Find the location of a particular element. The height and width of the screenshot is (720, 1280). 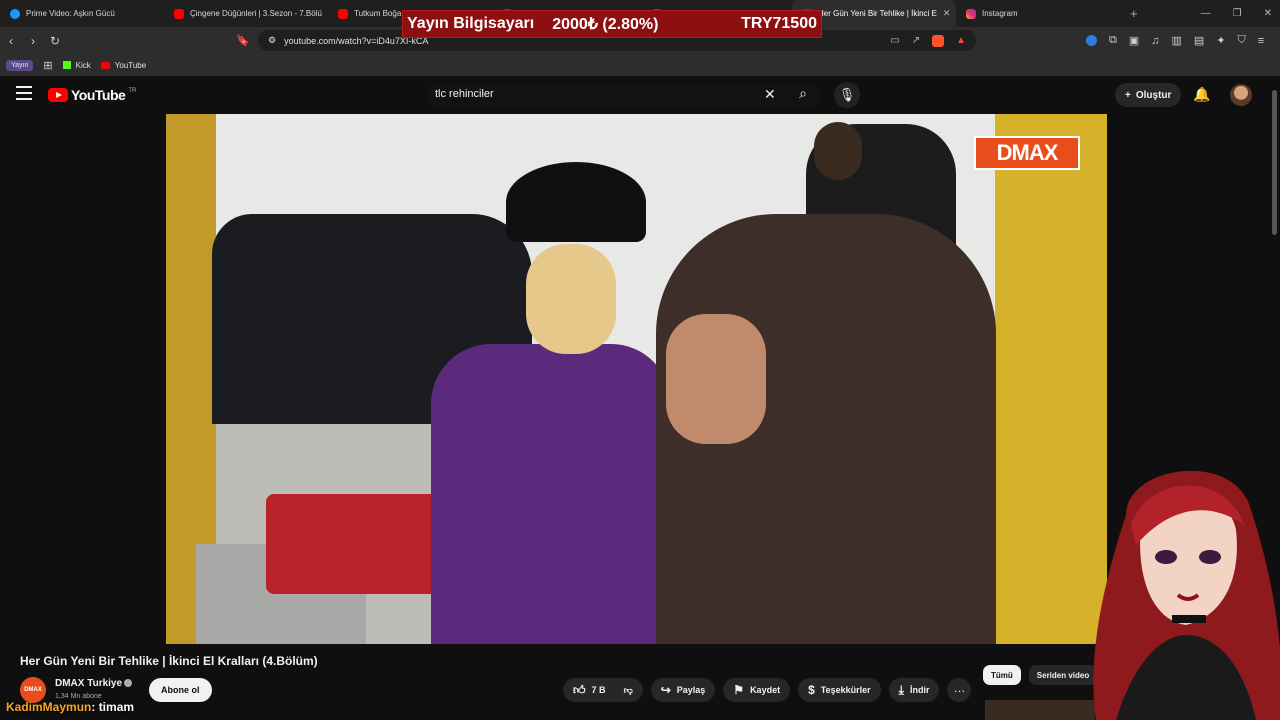

thumbs-up-icon: 👍︎ is located at coordinates (579, 689).